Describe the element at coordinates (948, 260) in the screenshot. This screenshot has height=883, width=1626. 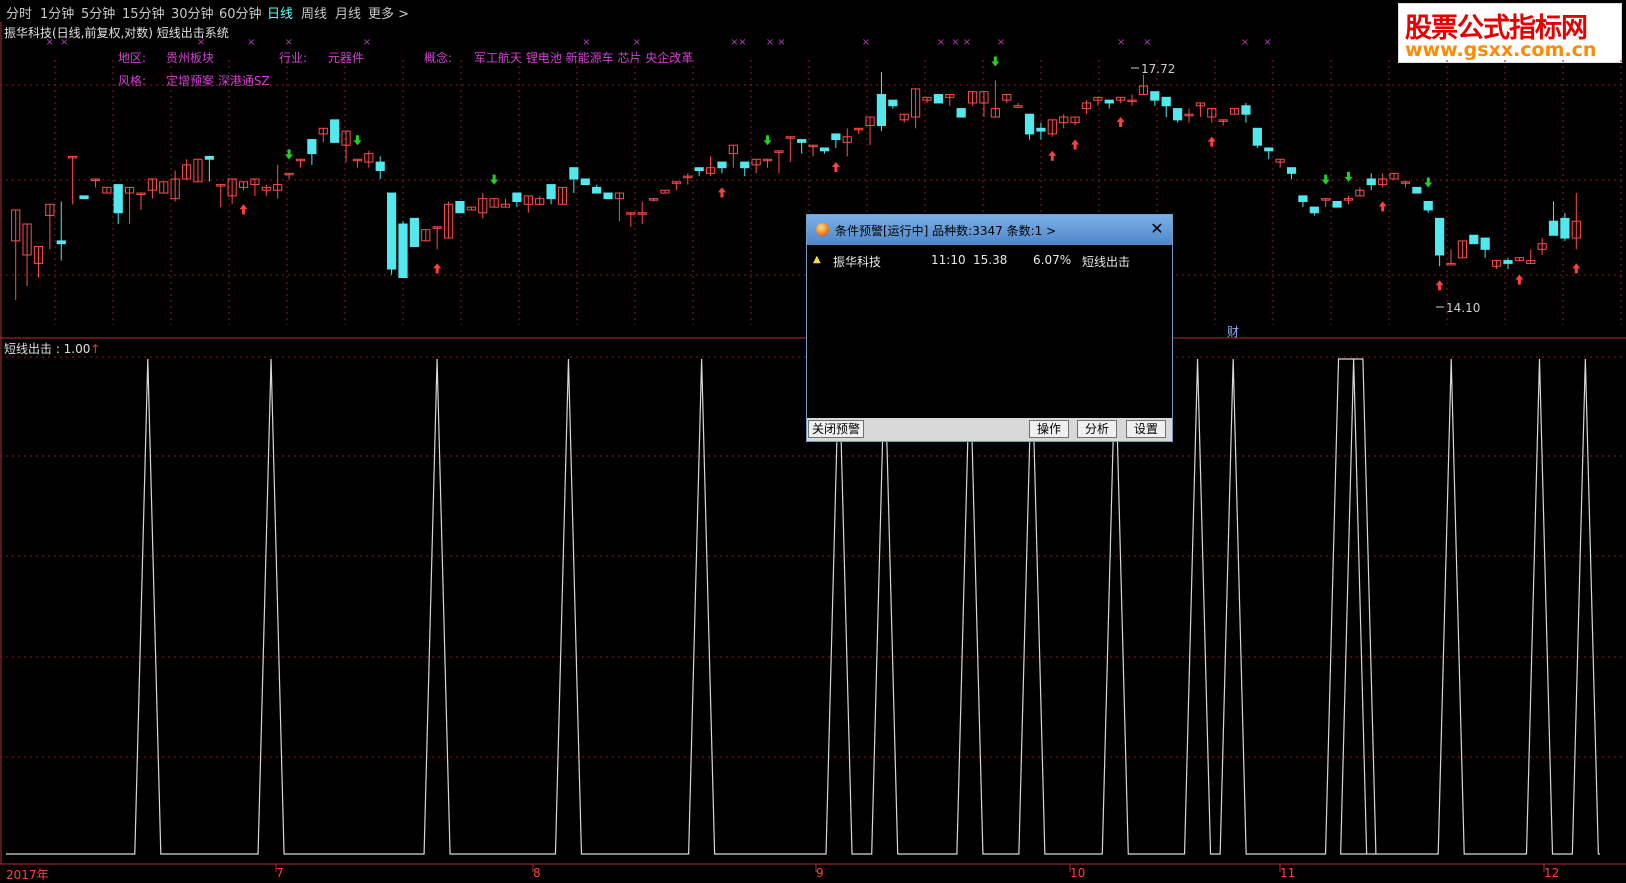
I see `alert-time: 11:10` at that location.